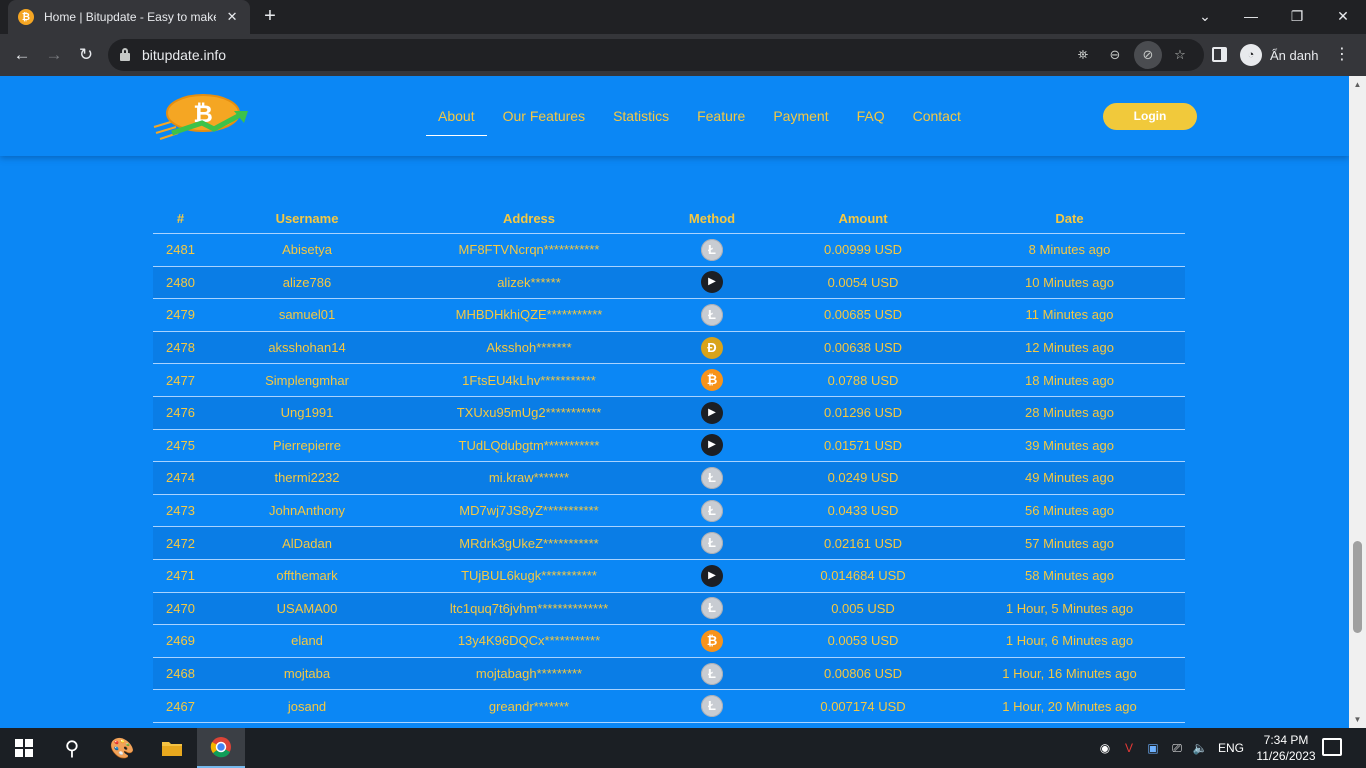 The height and width of the screenshot is (768, 1366). Describe the element at coordinates (1177, 748) in the screenshot. I see `network-icon: ⎚` at that location.